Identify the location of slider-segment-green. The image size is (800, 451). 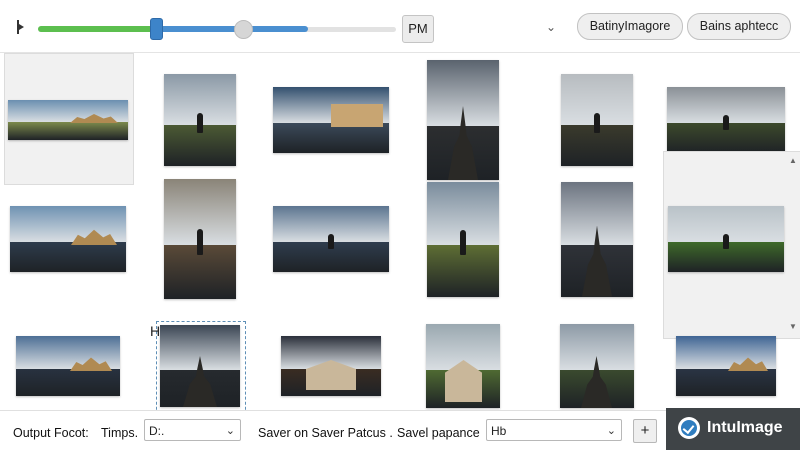
(97, 29).